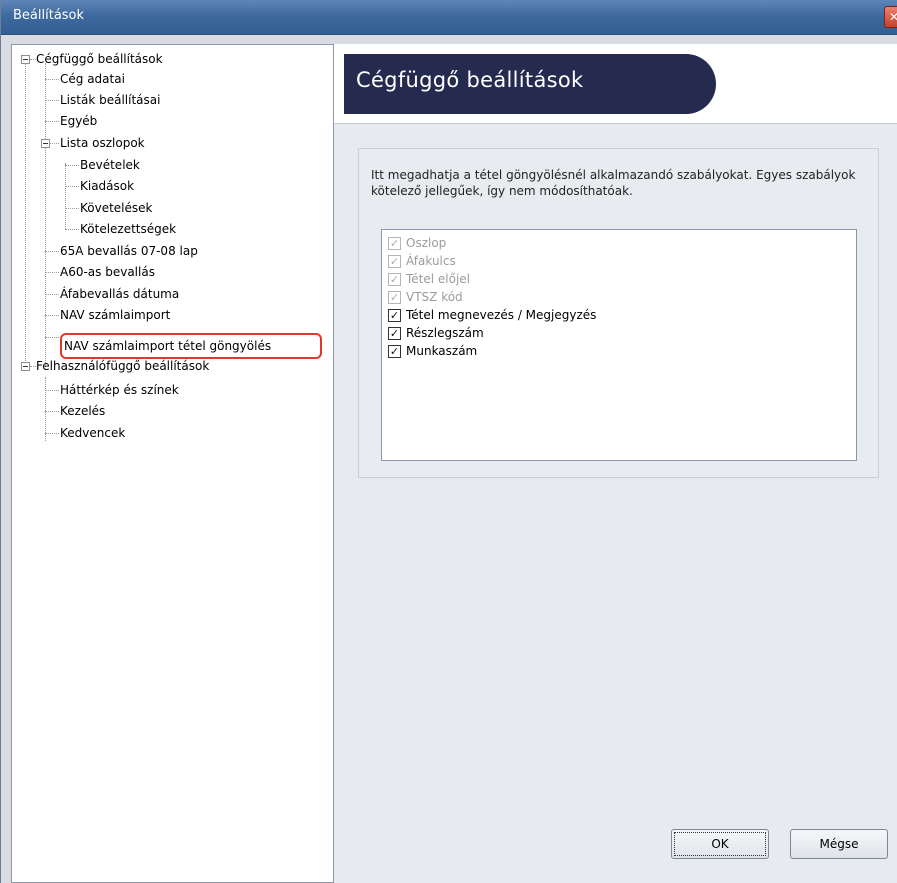 Image resolution: width=897 pixels, height=883 pixels. What do you see at coordinates (110, 100) in the screenshot?
I see `tree-item-listak-beallitasai: Listák beállításai` at bounding box center [110, 100].